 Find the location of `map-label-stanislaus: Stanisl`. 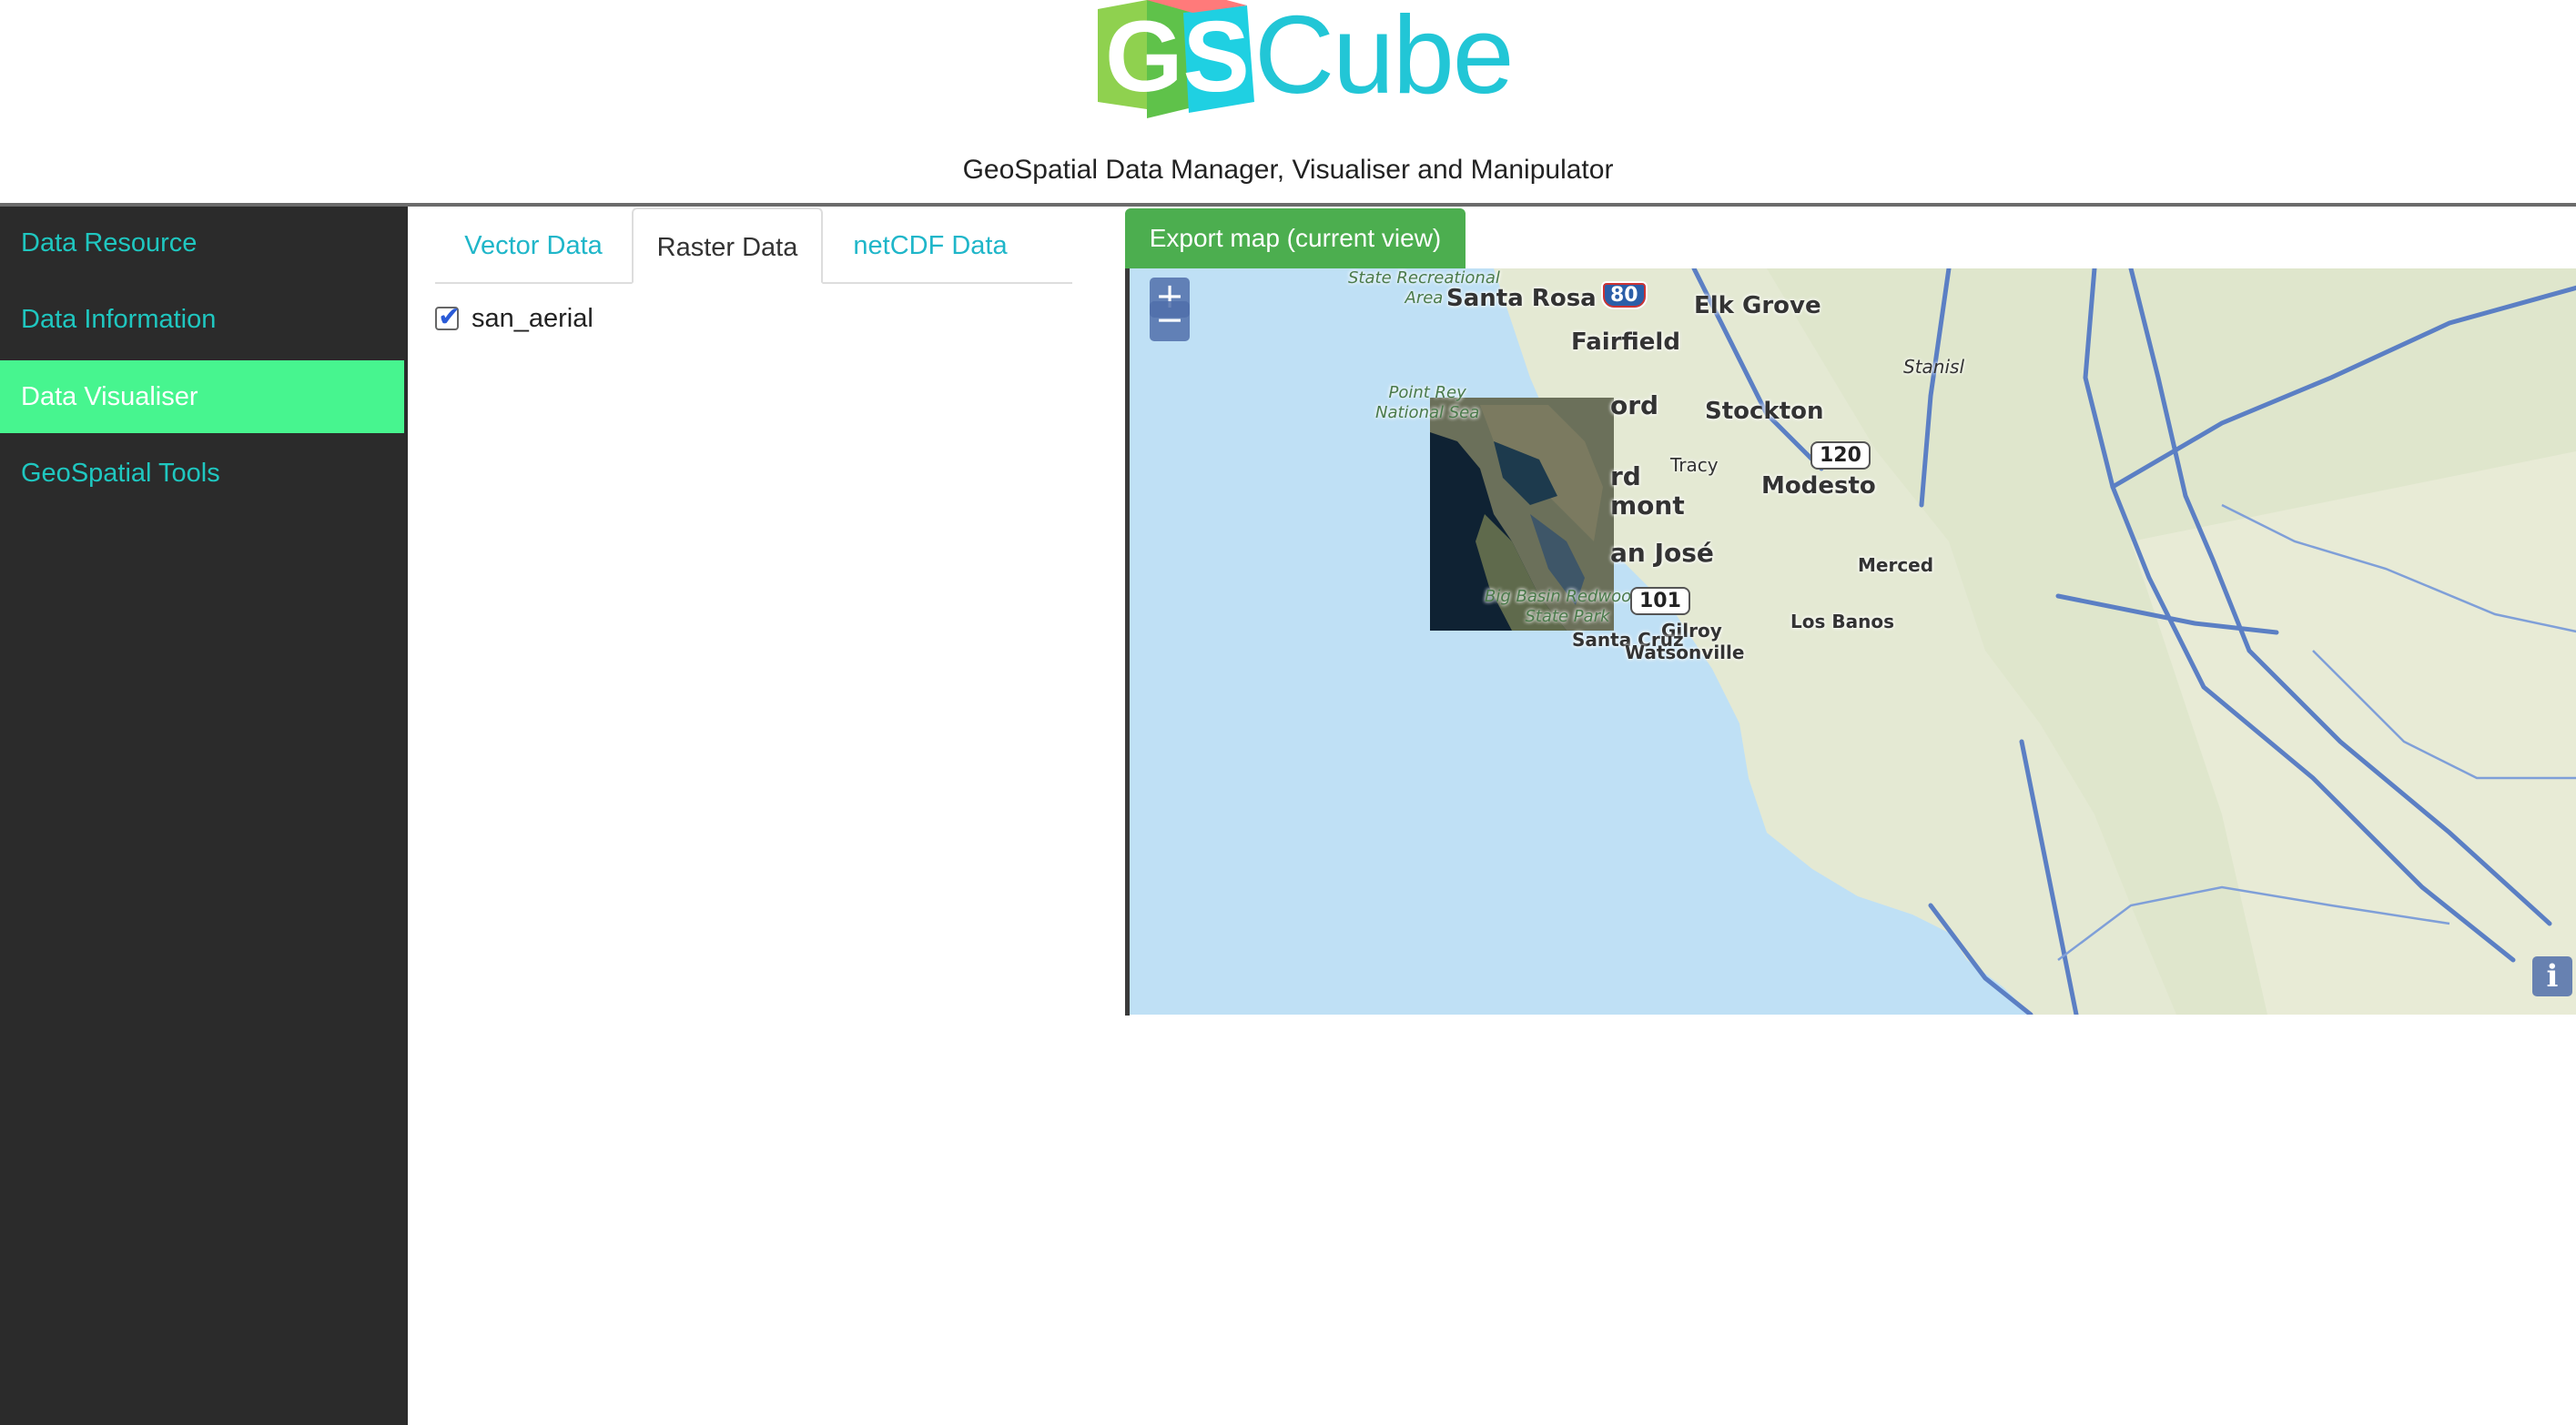

map-label-stanislaus: Stanisl is located at coordinates (1934, 367).